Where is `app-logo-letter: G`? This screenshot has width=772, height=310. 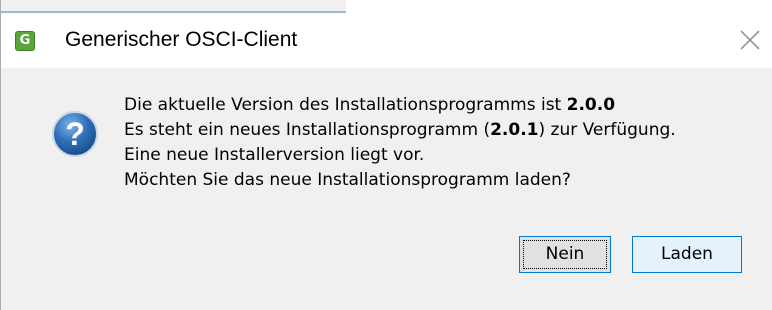
app-logo-letter: G is located at coordinates (25, 40).